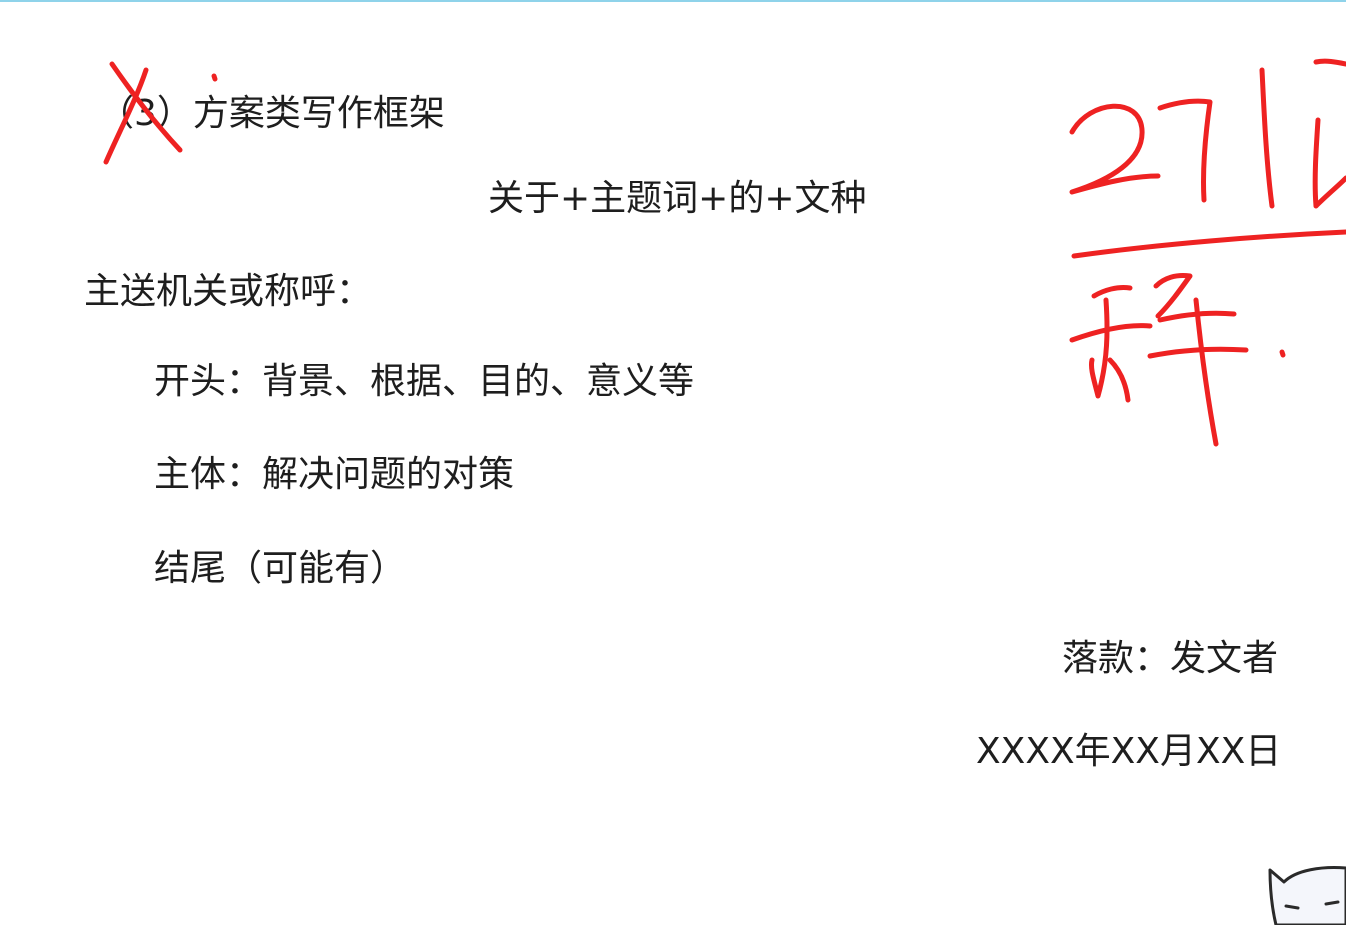  I want to click on title-formula: 关于+主题词+的+文种, so click(677, 198).